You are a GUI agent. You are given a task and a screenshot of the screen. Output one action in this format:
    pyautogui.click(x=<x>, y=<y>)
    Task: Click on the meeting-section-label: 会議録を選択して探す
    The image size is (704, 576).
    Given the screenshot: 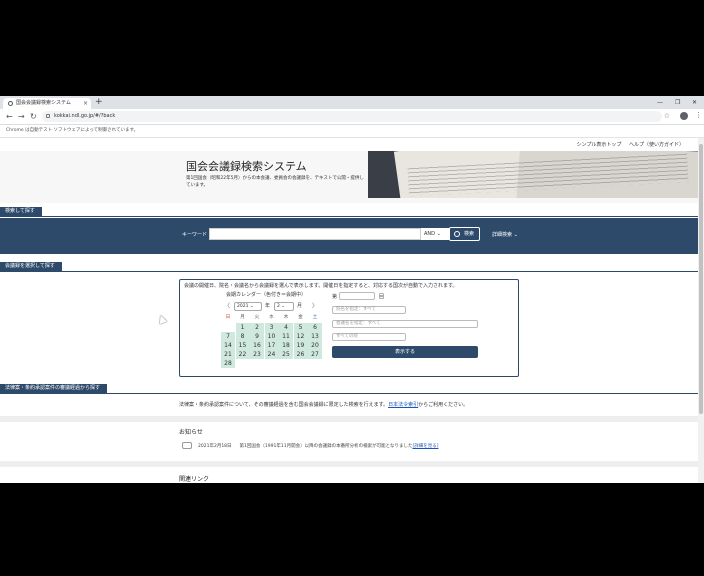 What is the action you would take?
    pyautogui.click(x=31, y=266)
    